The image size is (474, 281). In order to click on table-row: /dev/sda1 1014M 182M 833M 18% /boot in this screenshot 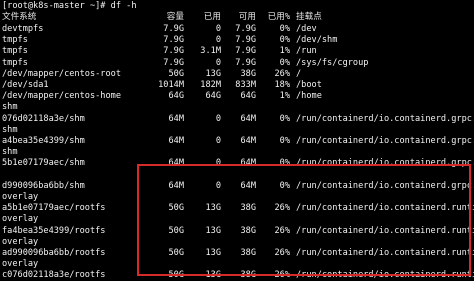, I will do `click(237, 85)`.